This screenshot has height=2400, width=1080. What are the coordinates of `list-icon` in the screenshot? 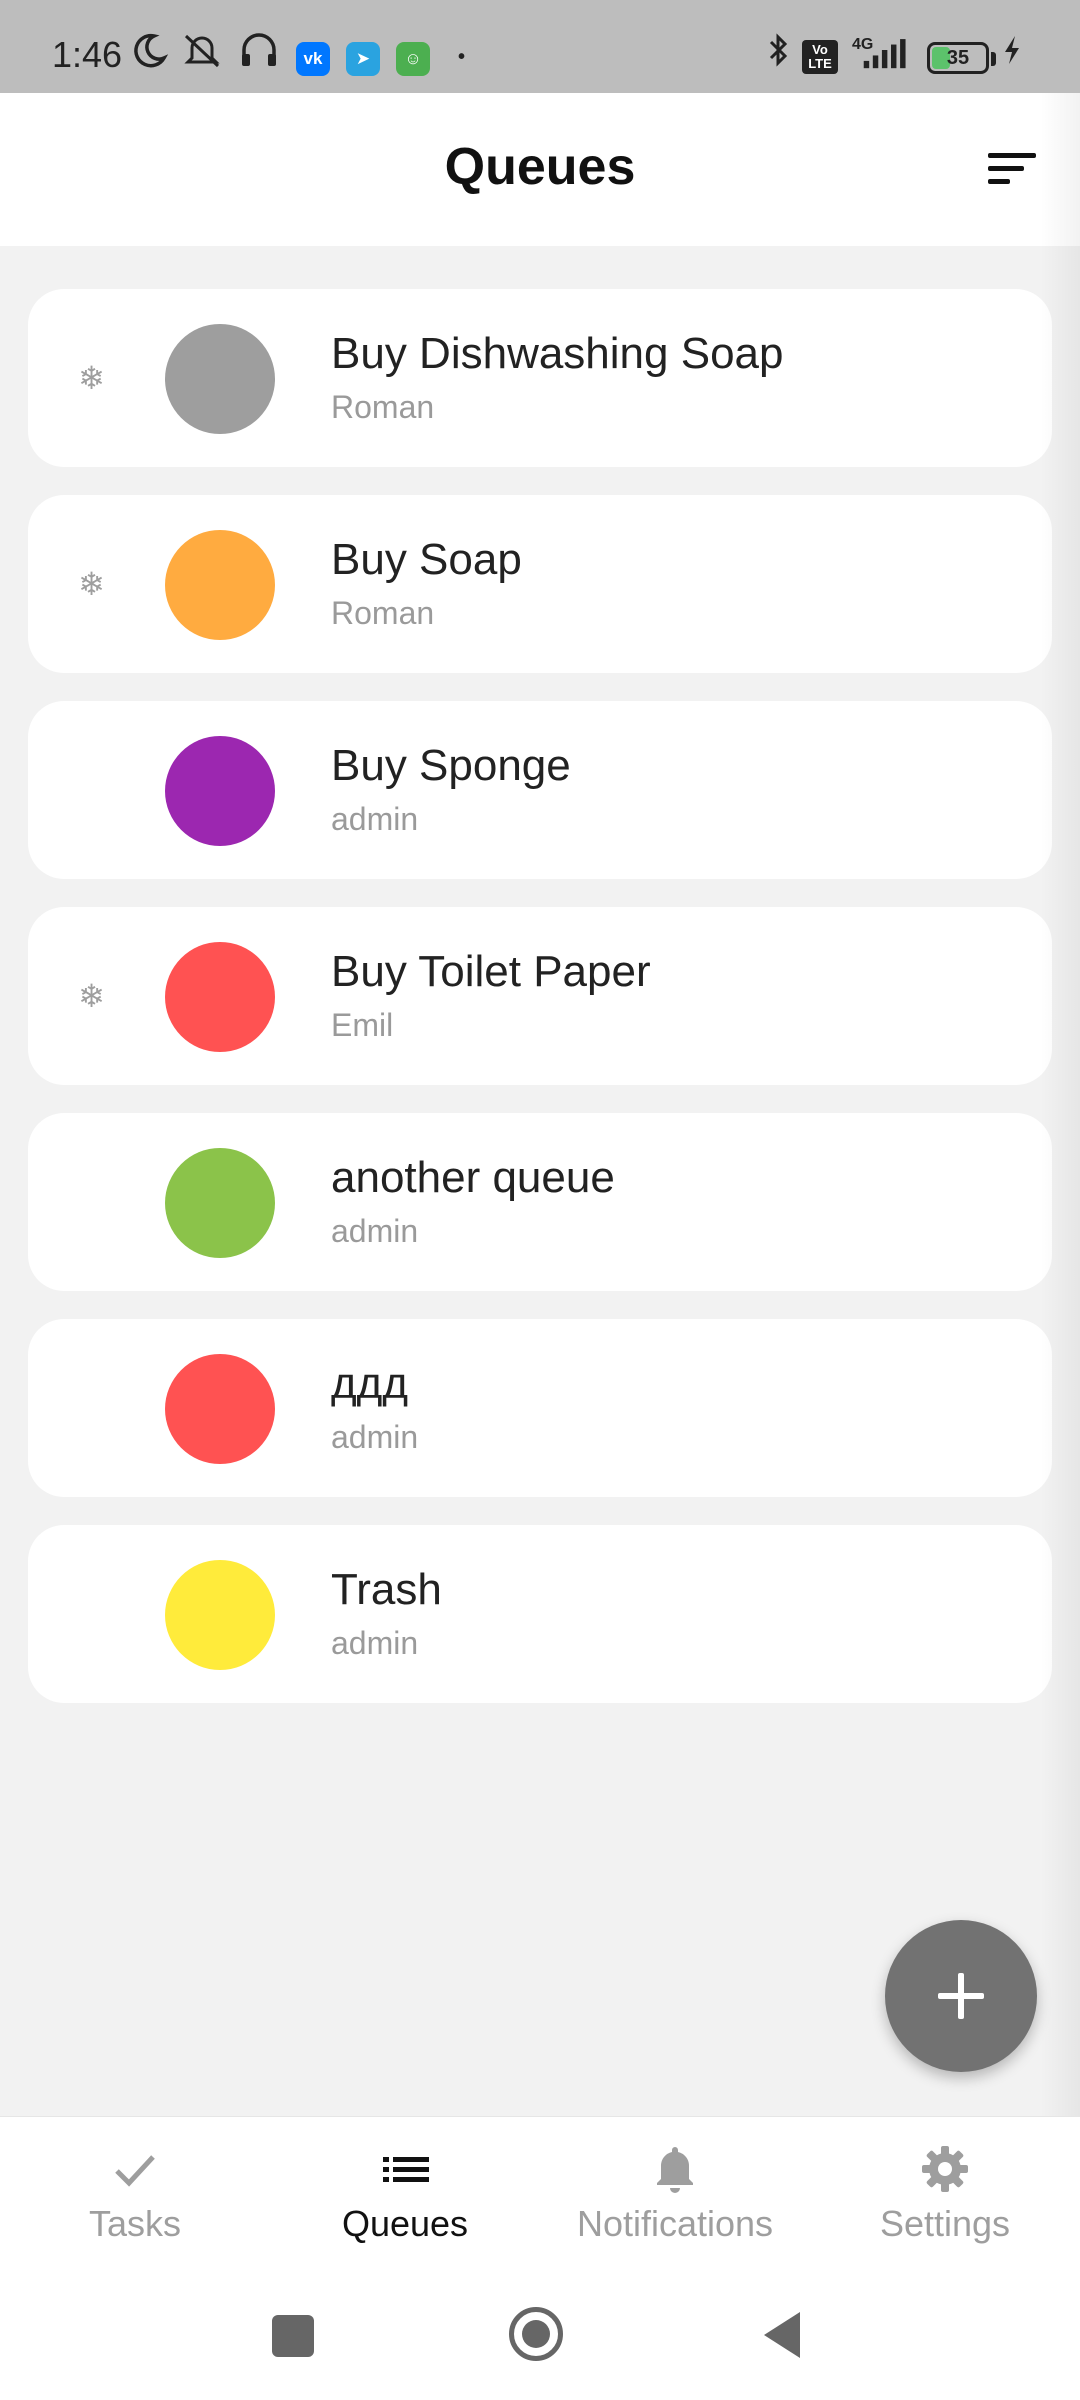 It's located at (406, 2169).